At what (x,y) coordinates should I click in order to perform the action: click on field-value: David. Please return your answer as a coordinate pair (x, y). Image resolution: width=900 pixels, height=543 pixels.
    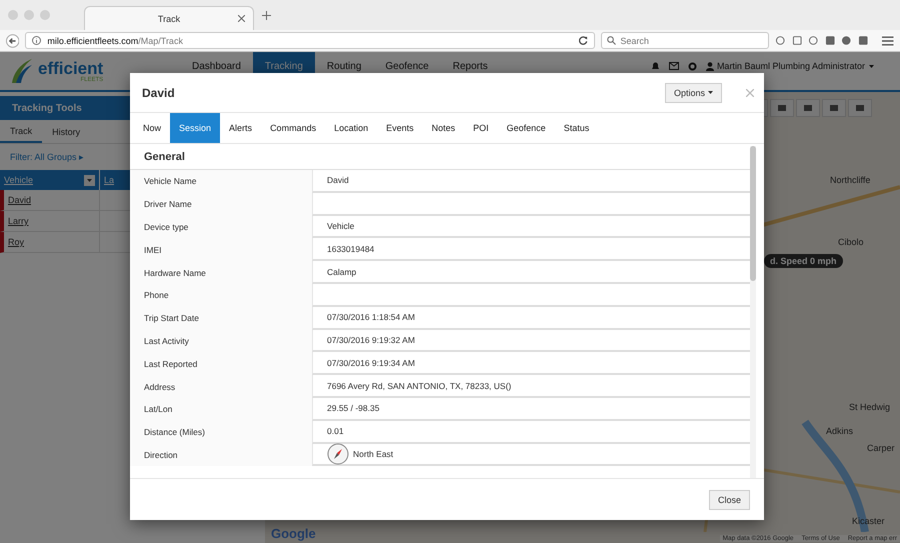
    Looking at the image, I should click on (338, 180).